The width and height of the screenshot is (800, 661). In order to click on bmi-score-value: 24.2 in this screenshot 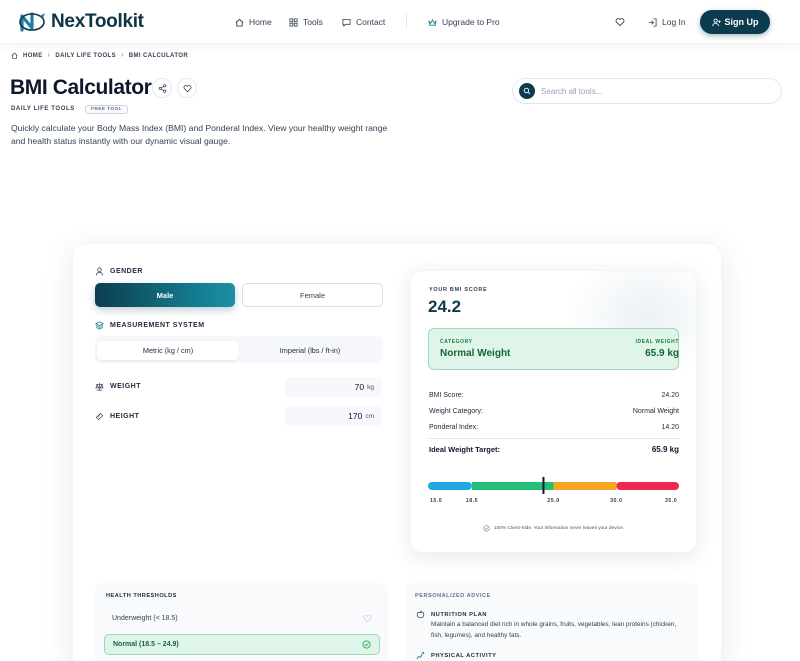, I will do `click(445, 306)`.